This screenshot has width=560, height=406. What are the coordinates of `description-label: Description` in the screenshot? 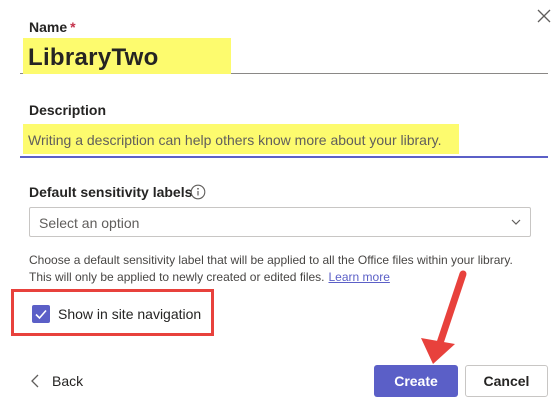 It's located at (68, 110).